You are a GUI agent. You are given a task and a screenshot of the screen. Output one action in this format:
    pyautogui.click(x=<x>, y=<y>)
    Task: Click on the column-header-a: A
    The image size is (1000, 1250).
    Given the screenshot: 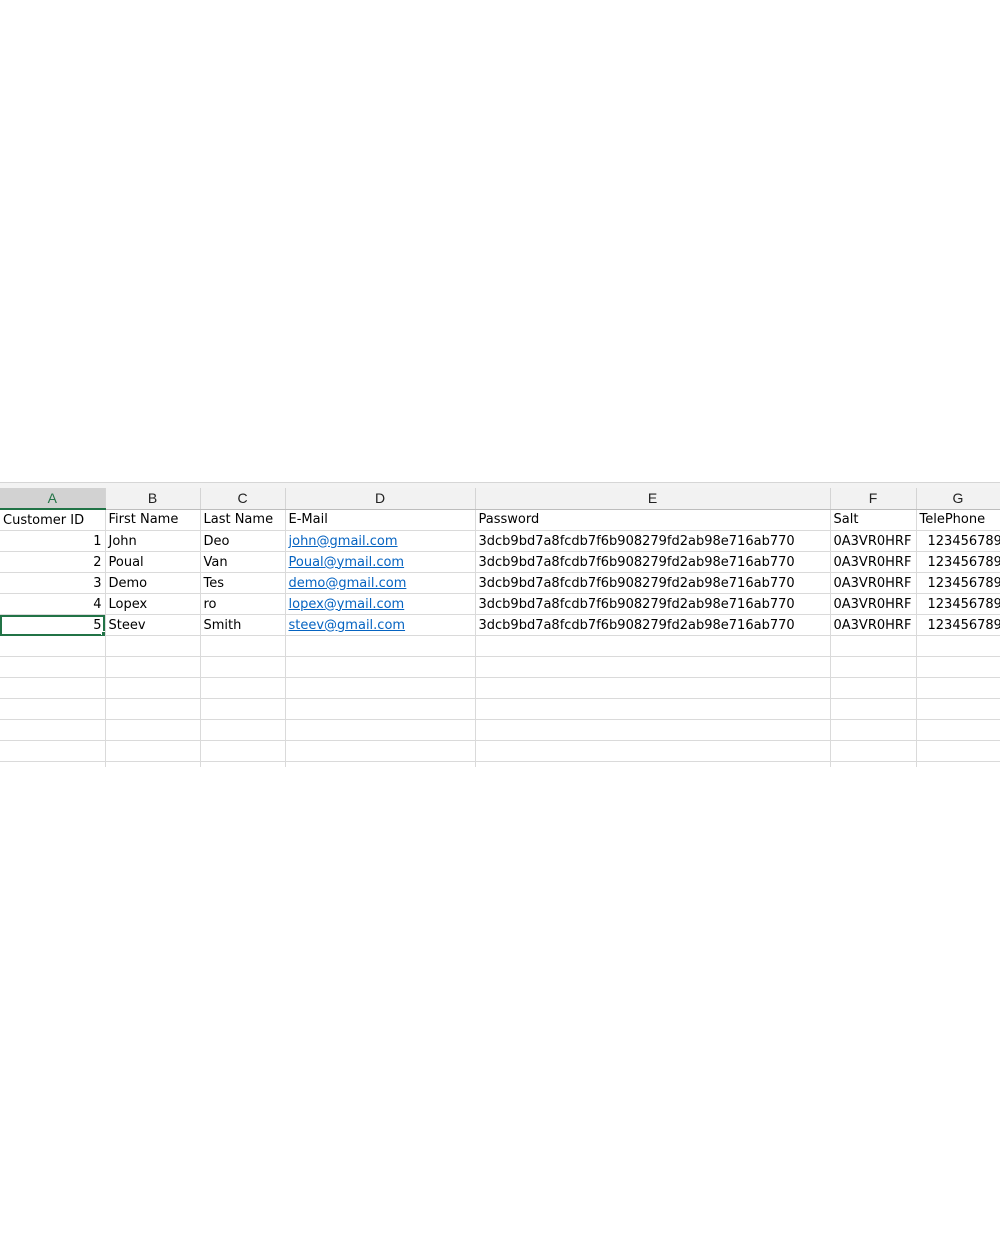 What is the action you would take?
    pyautogui.click(x=53, y=499)
    